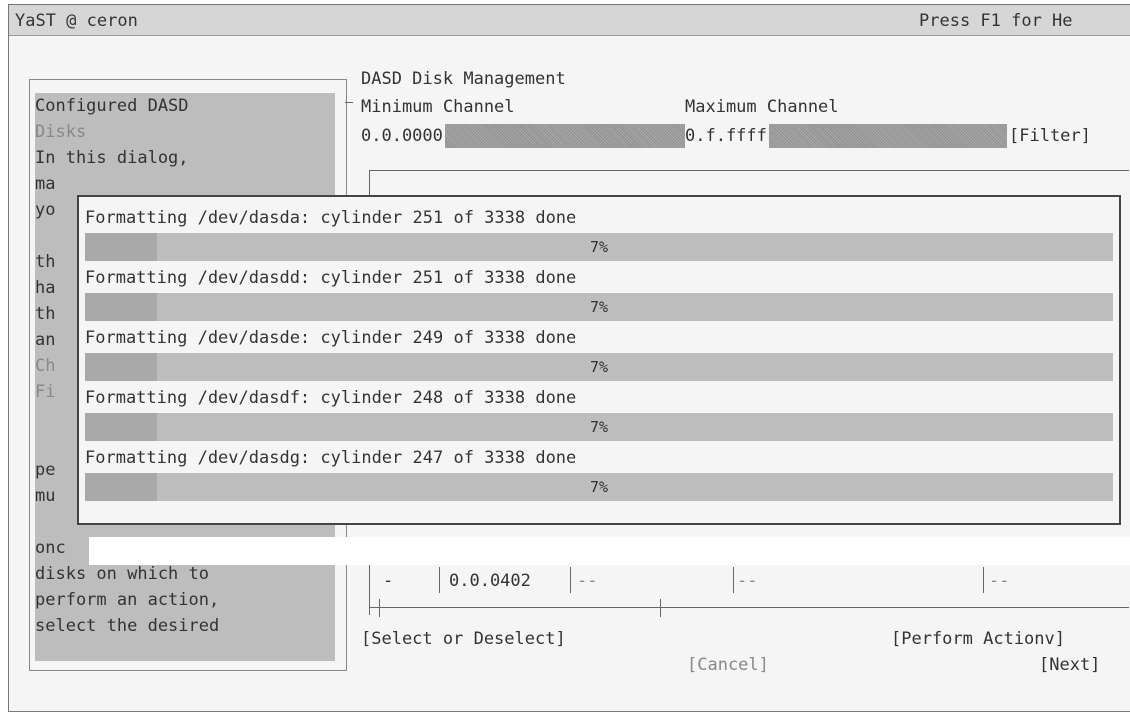 The image size is (1130, 716). I want to click on progress-bar-dasde: 7%, so click(599, 367).